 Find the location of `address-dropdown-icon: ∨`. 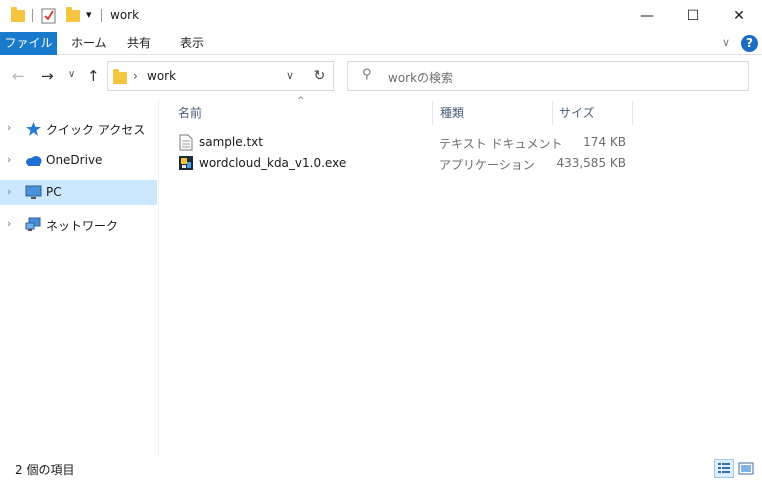

address-dropdown-icon: ∨ is located at coordinates (290, 75).